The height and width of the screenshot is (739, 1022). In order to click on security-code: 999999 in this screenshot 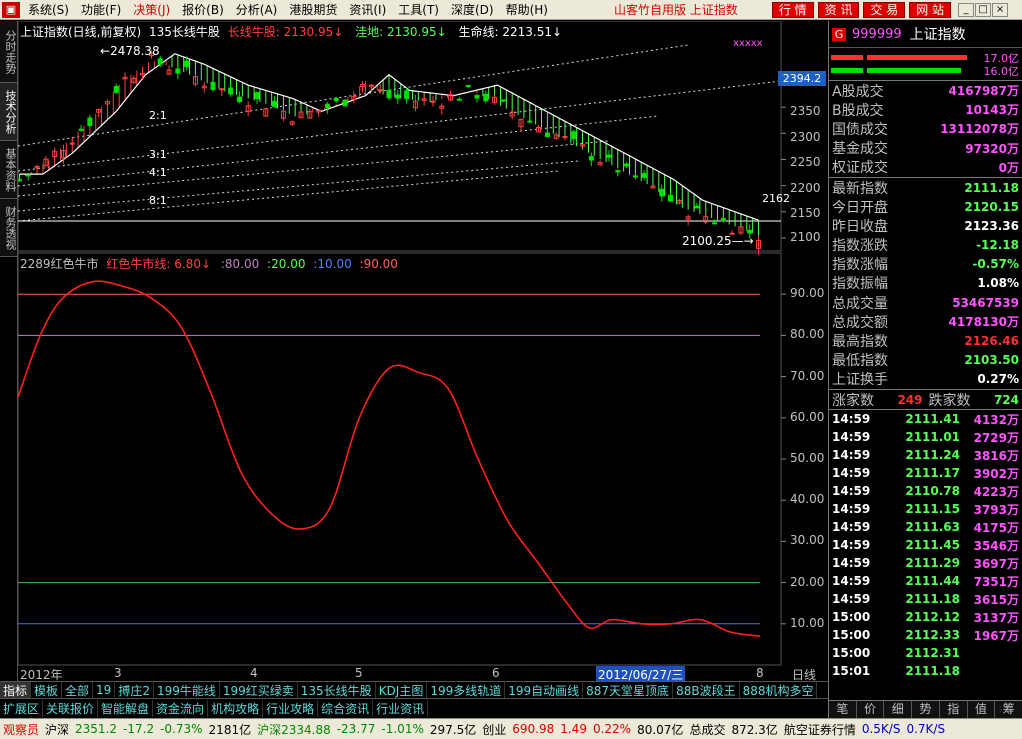, I will do `click(877, 34)`.